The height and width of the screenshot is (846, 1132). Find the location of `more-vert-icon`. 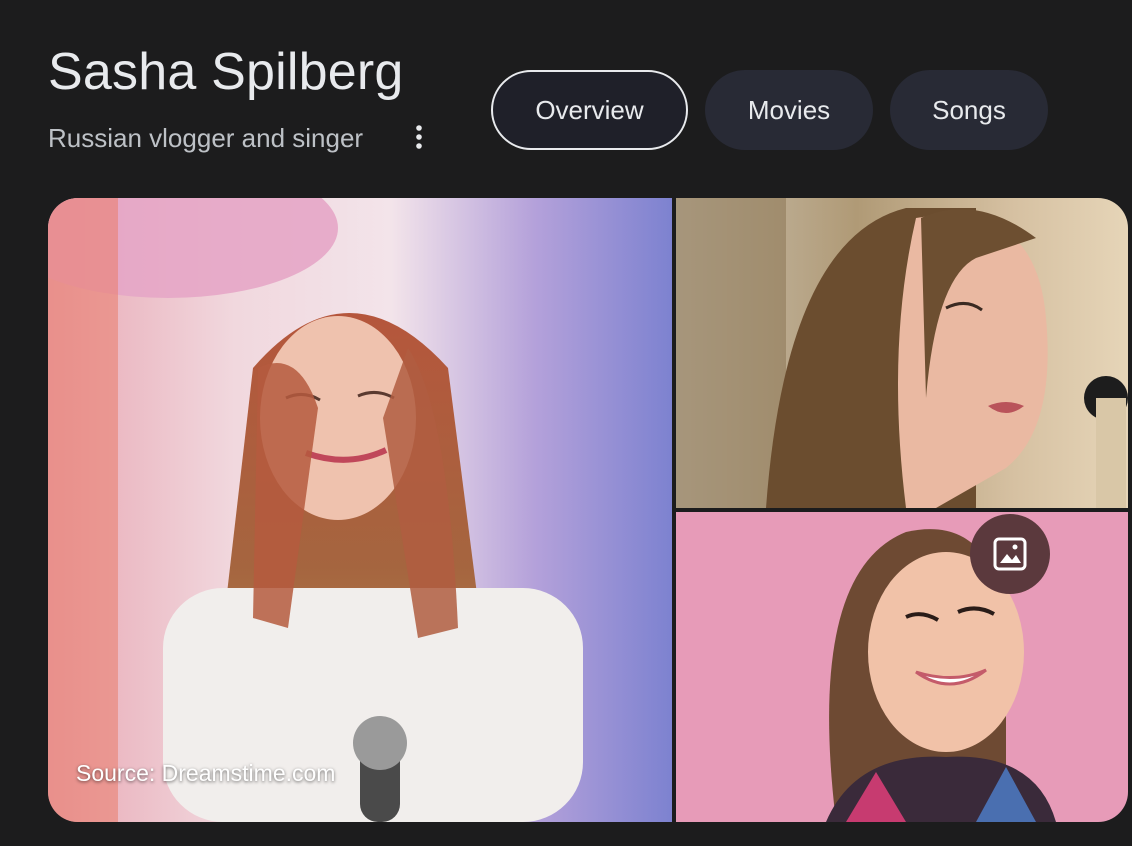

more-vert-icon is located at coordinates (419, 137).